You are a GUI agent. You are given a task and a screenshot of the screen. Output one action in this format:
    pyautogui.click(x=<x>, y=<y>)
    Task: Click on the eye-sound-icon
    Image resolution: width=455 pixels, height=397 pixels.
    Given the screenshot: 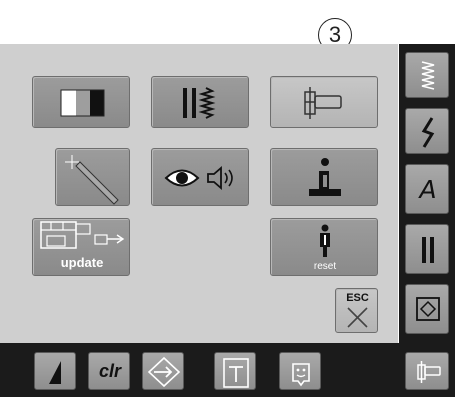 What is the action you would take?
    pyautogui.click(x=198, y=178)
    